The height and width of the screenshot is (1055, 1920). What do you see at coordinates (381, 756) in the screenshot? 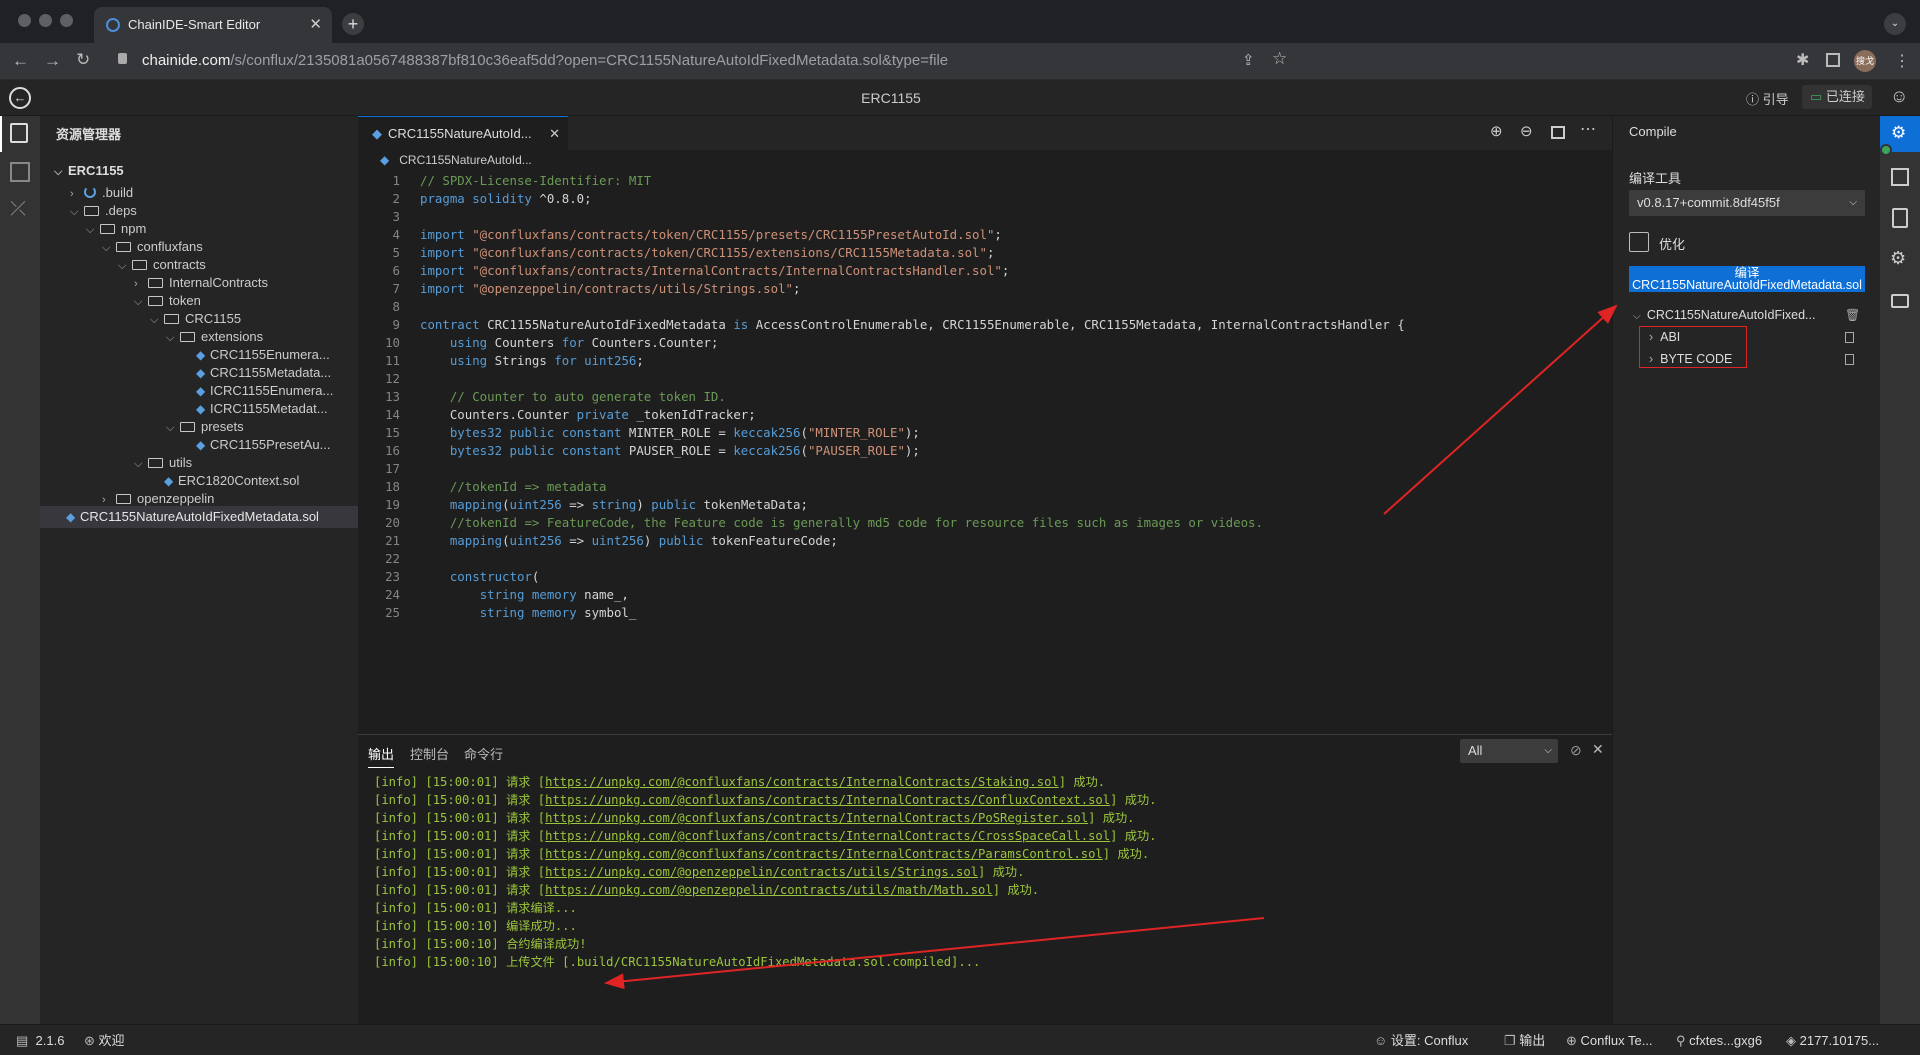
I see `tab-output: 输出` at bounding box center [381, 756].